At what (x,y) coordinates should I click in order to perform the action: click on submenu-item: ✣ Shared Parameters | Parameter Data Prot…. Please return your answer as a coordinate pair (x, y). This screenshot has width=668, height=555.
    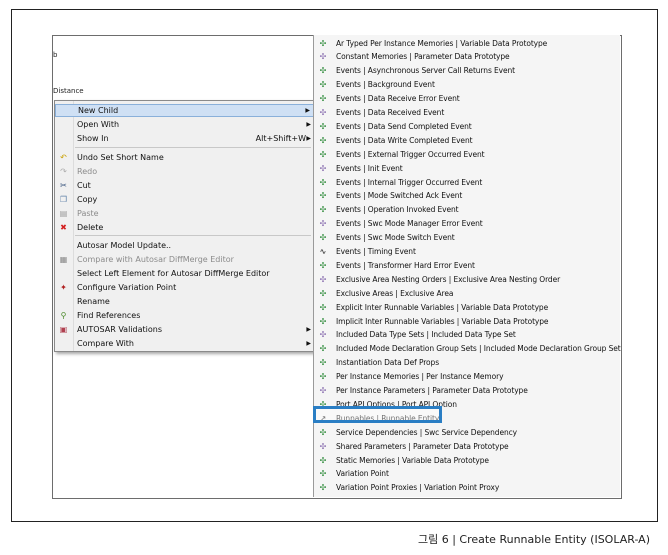
    Looking at the image, I should click on (467, 446).